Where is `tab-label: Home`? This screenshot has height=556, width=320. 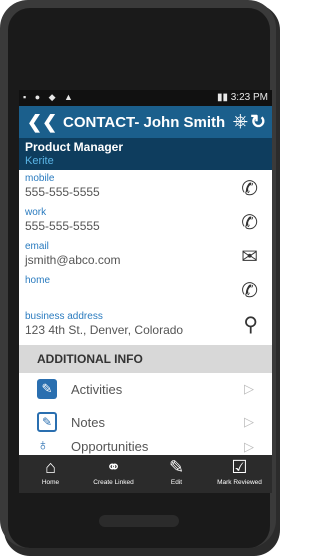
tab-label: Home is located at coordinates (50, 482).